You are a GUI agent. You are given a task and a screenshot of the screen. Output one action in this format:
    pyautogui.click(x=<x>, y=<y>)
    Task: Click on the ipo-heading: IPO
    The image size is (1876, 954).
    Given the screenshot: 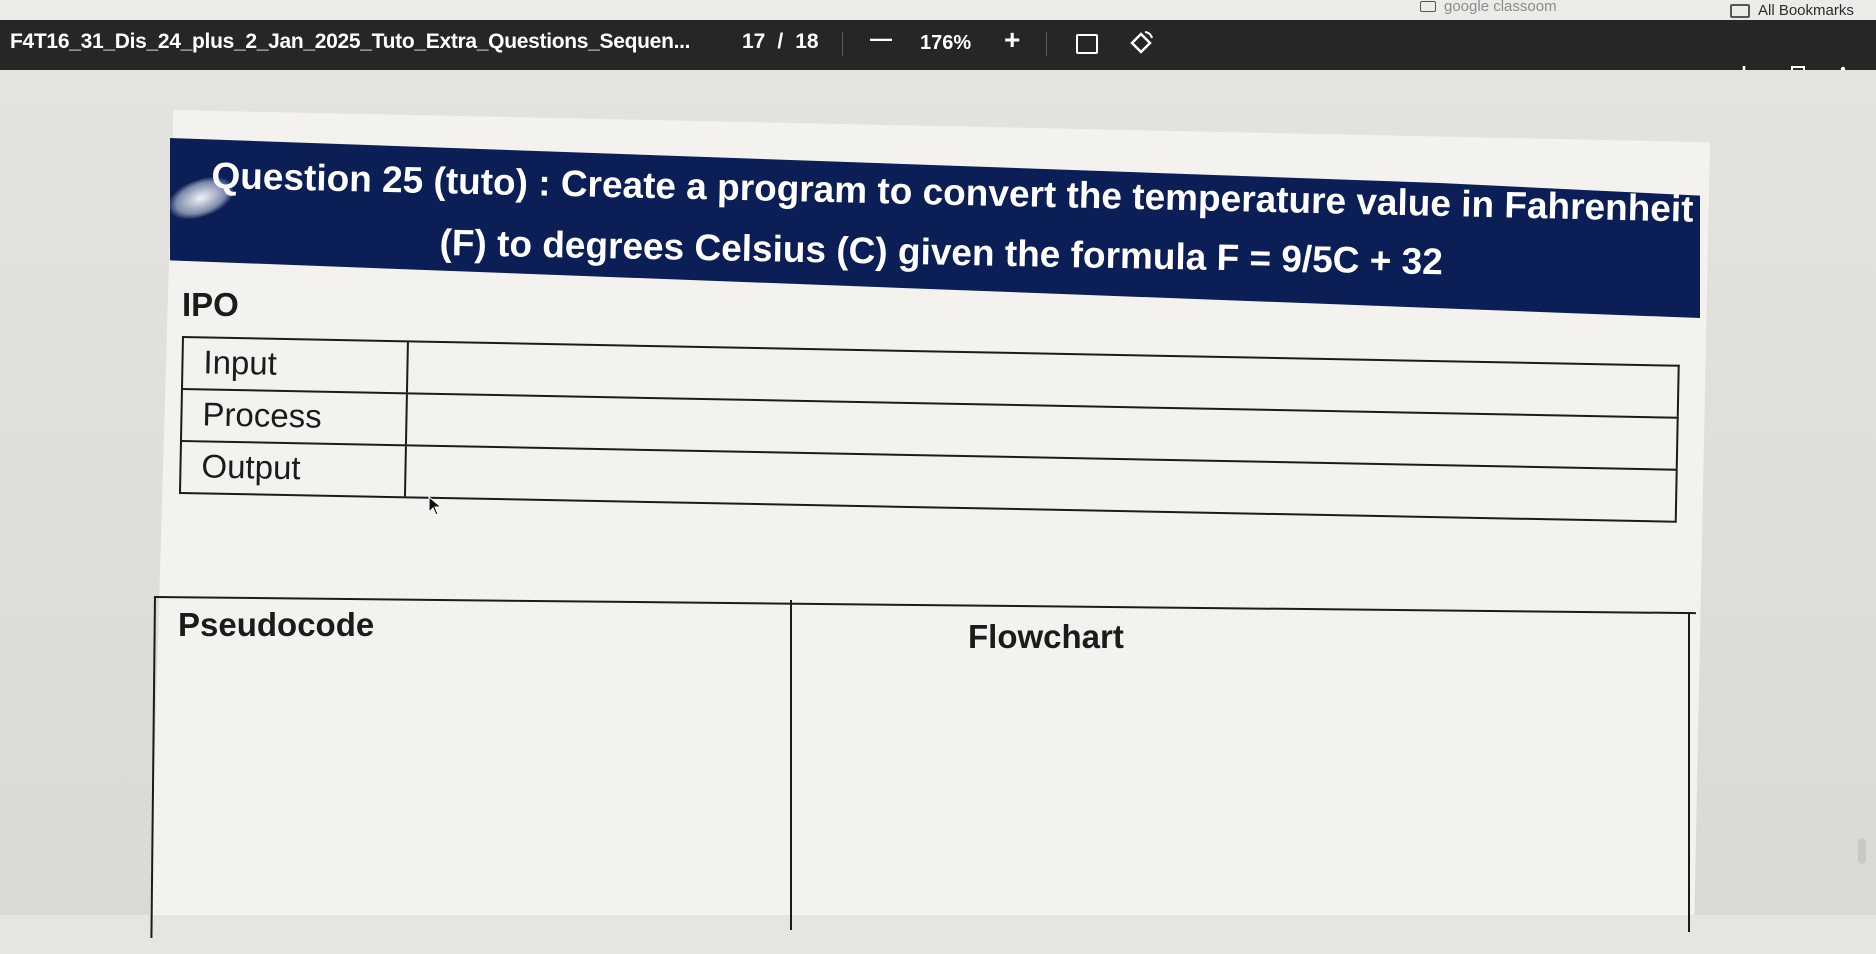 What is the action you would take?
    pyautogui.click(x=210, y=304)
    